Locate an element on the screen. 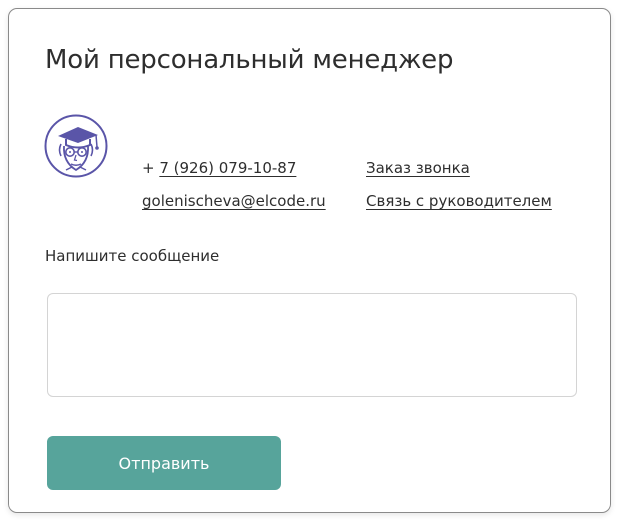 The width and height of the screenshot is (629, 526). card-title: Мой персональный менеджер is located at coordinates (249, 60).